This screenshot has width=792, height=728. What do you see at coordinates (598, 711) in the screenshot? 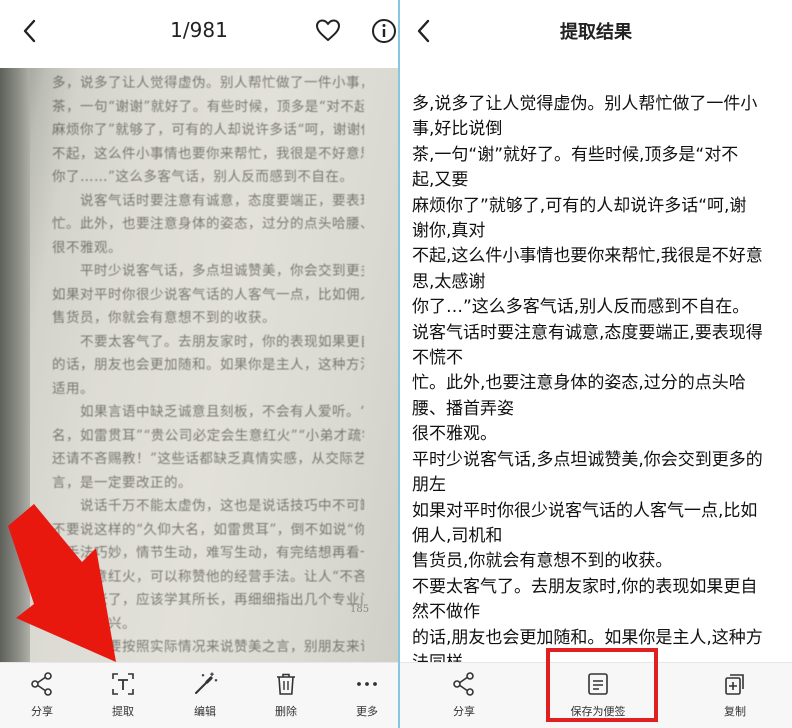
I see `save-as-note-label: 保存为便签` at bounding box center [598, 711].